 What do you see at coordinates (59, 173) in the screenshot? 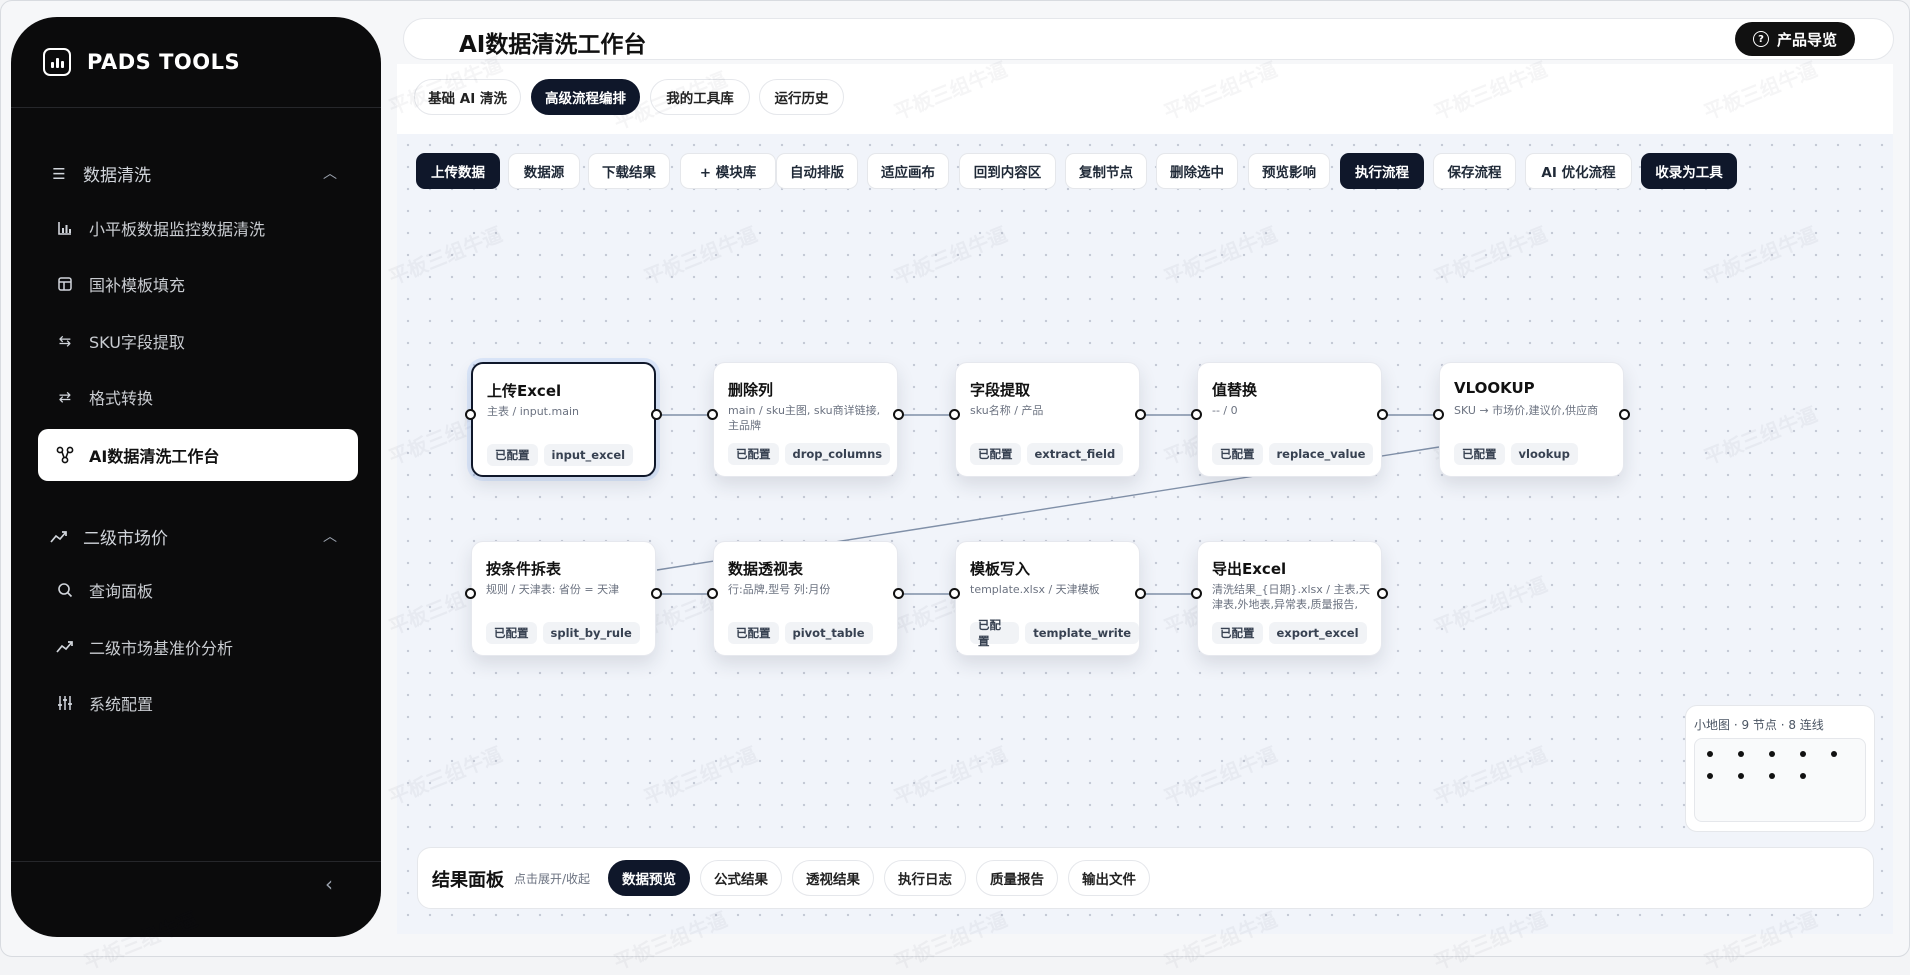
I see `list-icon: ☰` at bounding box center [59, 173].